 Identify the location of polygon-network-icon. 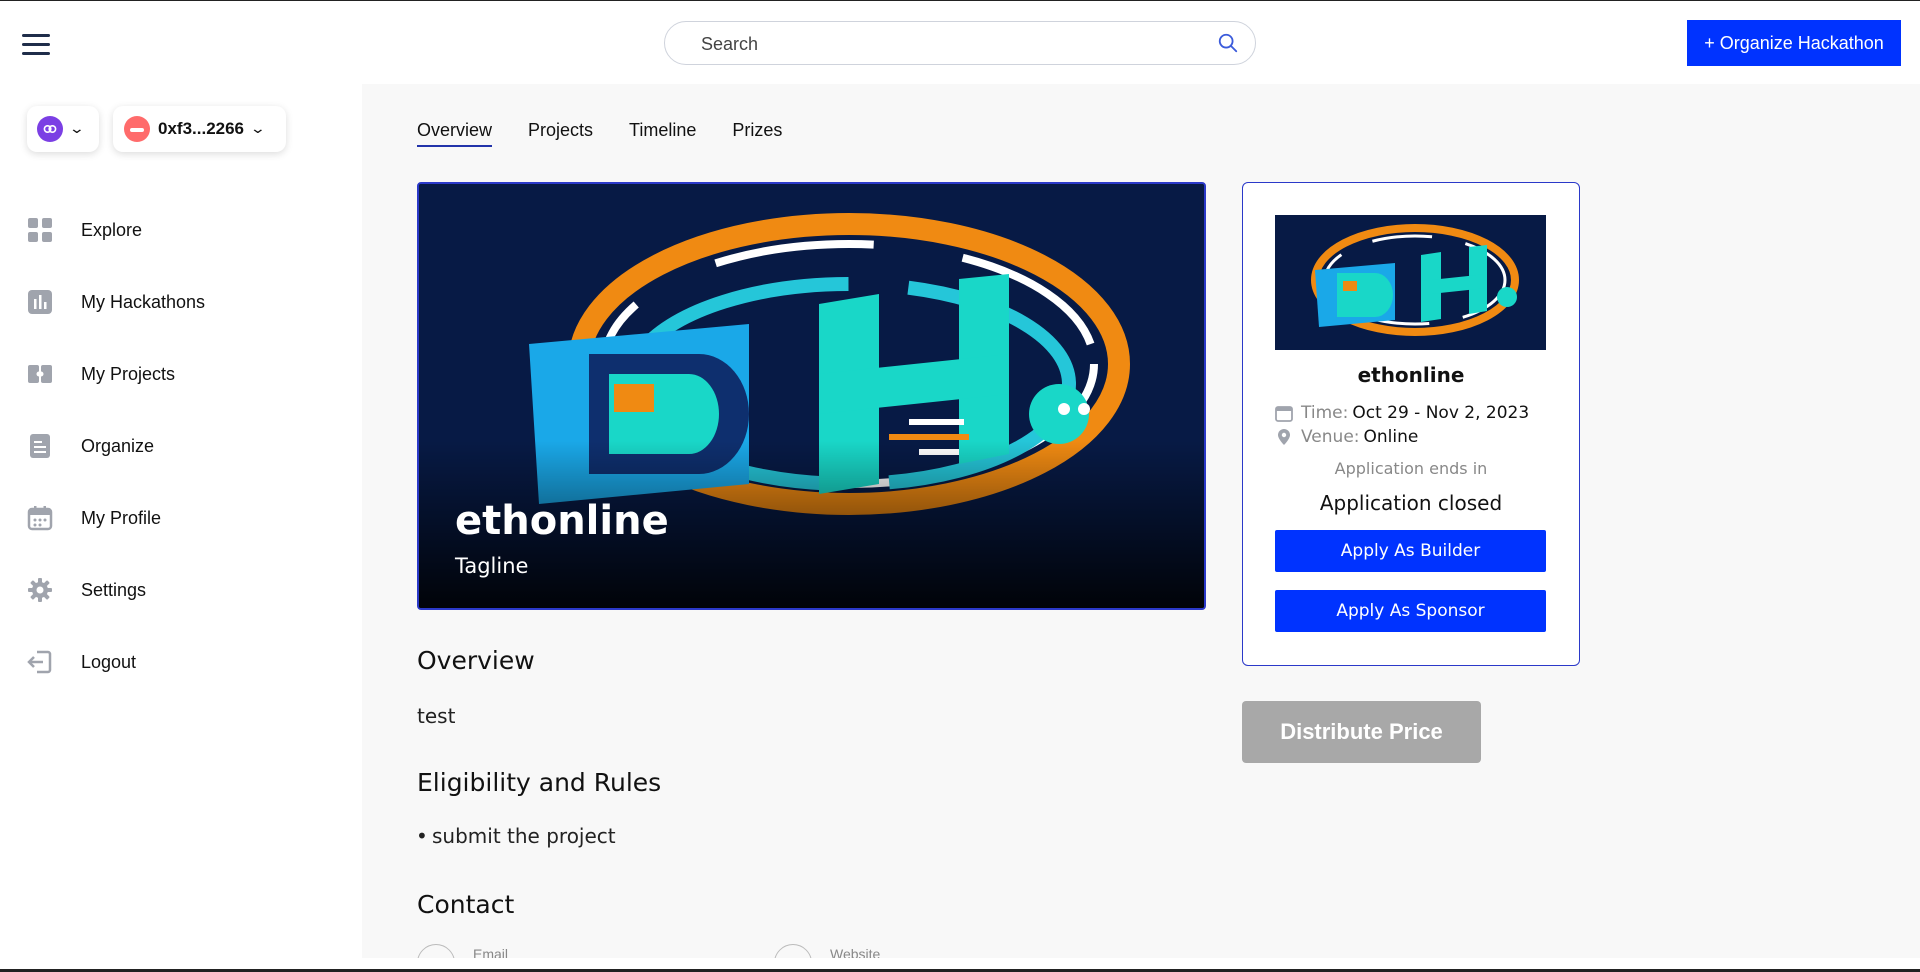
(50, 129).